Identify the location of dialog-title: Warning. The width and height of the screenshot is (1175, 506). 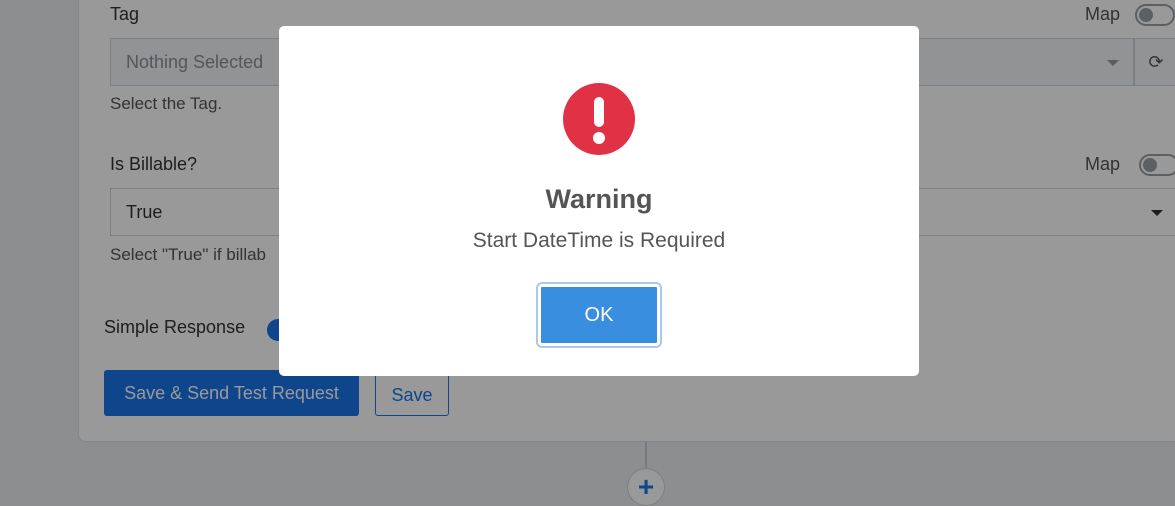
(599, 199).